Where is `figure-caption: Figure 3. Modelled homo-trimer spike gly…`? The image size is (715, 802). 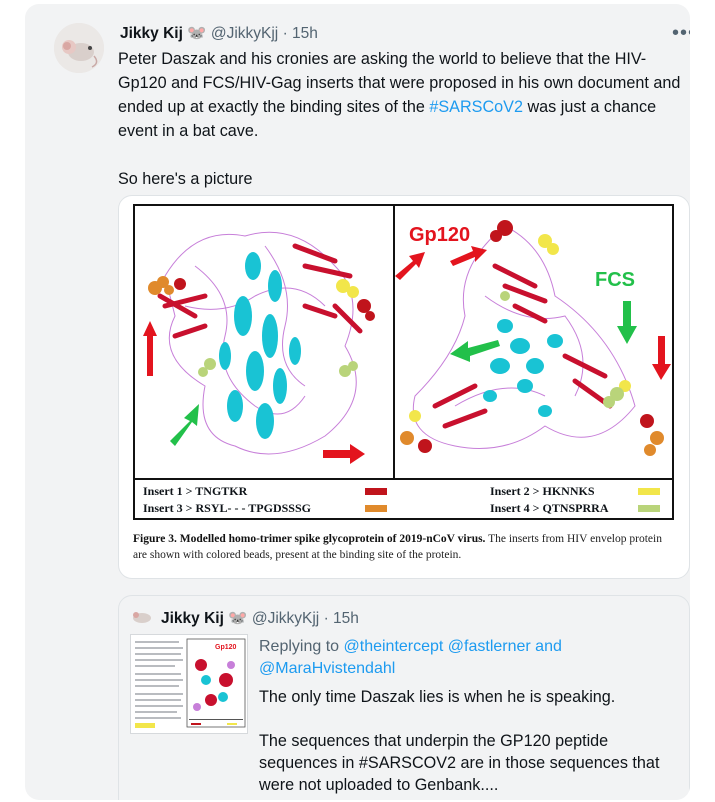 figure-caption: Figure 3. Modelled homo-trimer spike gly… is located at coordinates (405, 547).